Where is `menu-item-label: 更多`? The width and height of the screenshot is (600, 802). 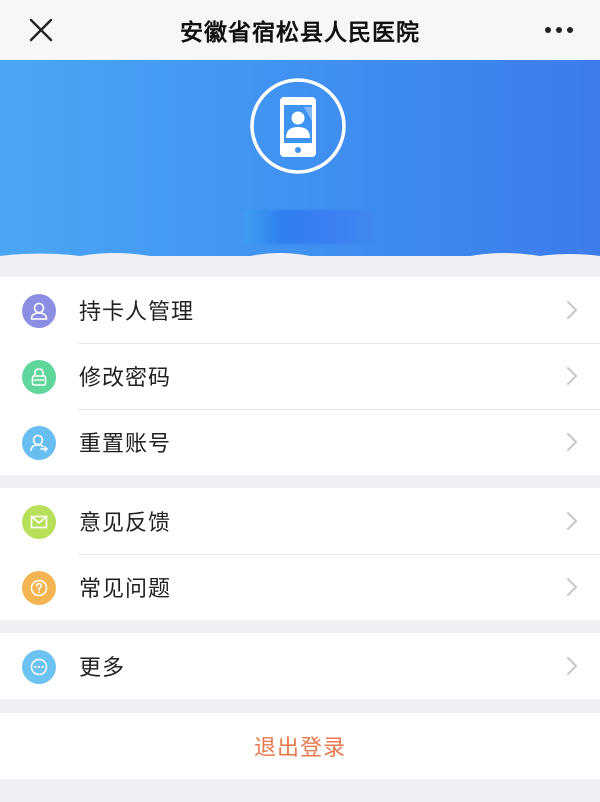
menu-item-label: 更多 is located at coordinates (102, 668).